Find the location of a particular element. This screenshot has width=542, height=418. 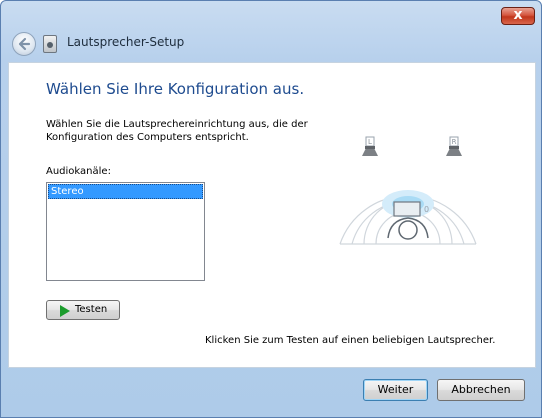

back-arrow-icon is located at coordinates (24, 44).